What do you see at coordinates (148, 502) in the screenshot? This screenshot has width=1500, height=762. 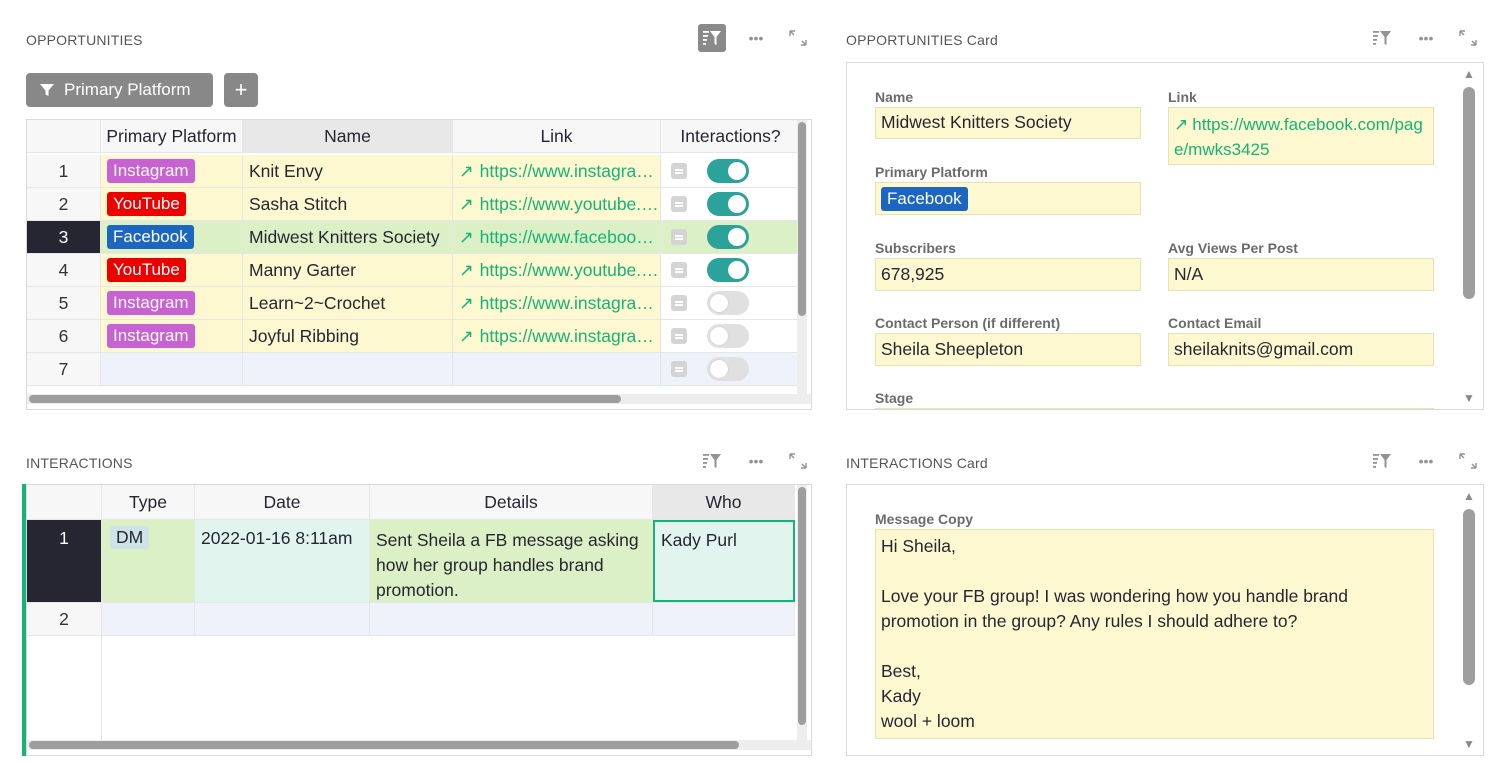 I see `col-header-type: Type` at bounding box center [148, 502].